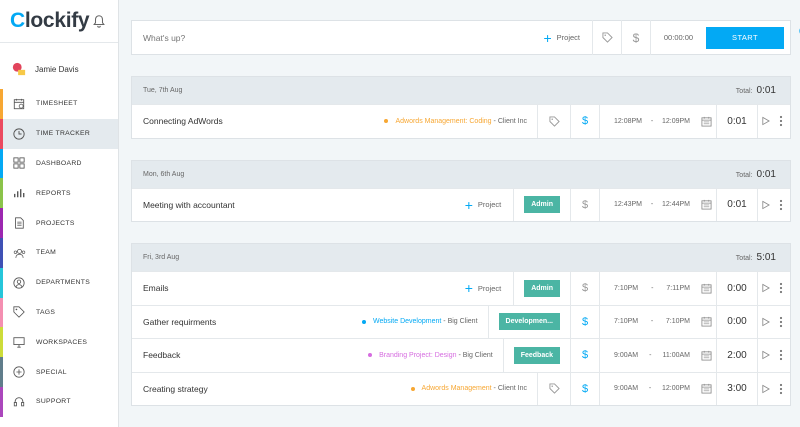 This screenshot has height=427, width=800. What do you see at coordinates (737, 355) in the screenshot?
I see `entry-duration: 2:00` at bounding box center [737, 355].